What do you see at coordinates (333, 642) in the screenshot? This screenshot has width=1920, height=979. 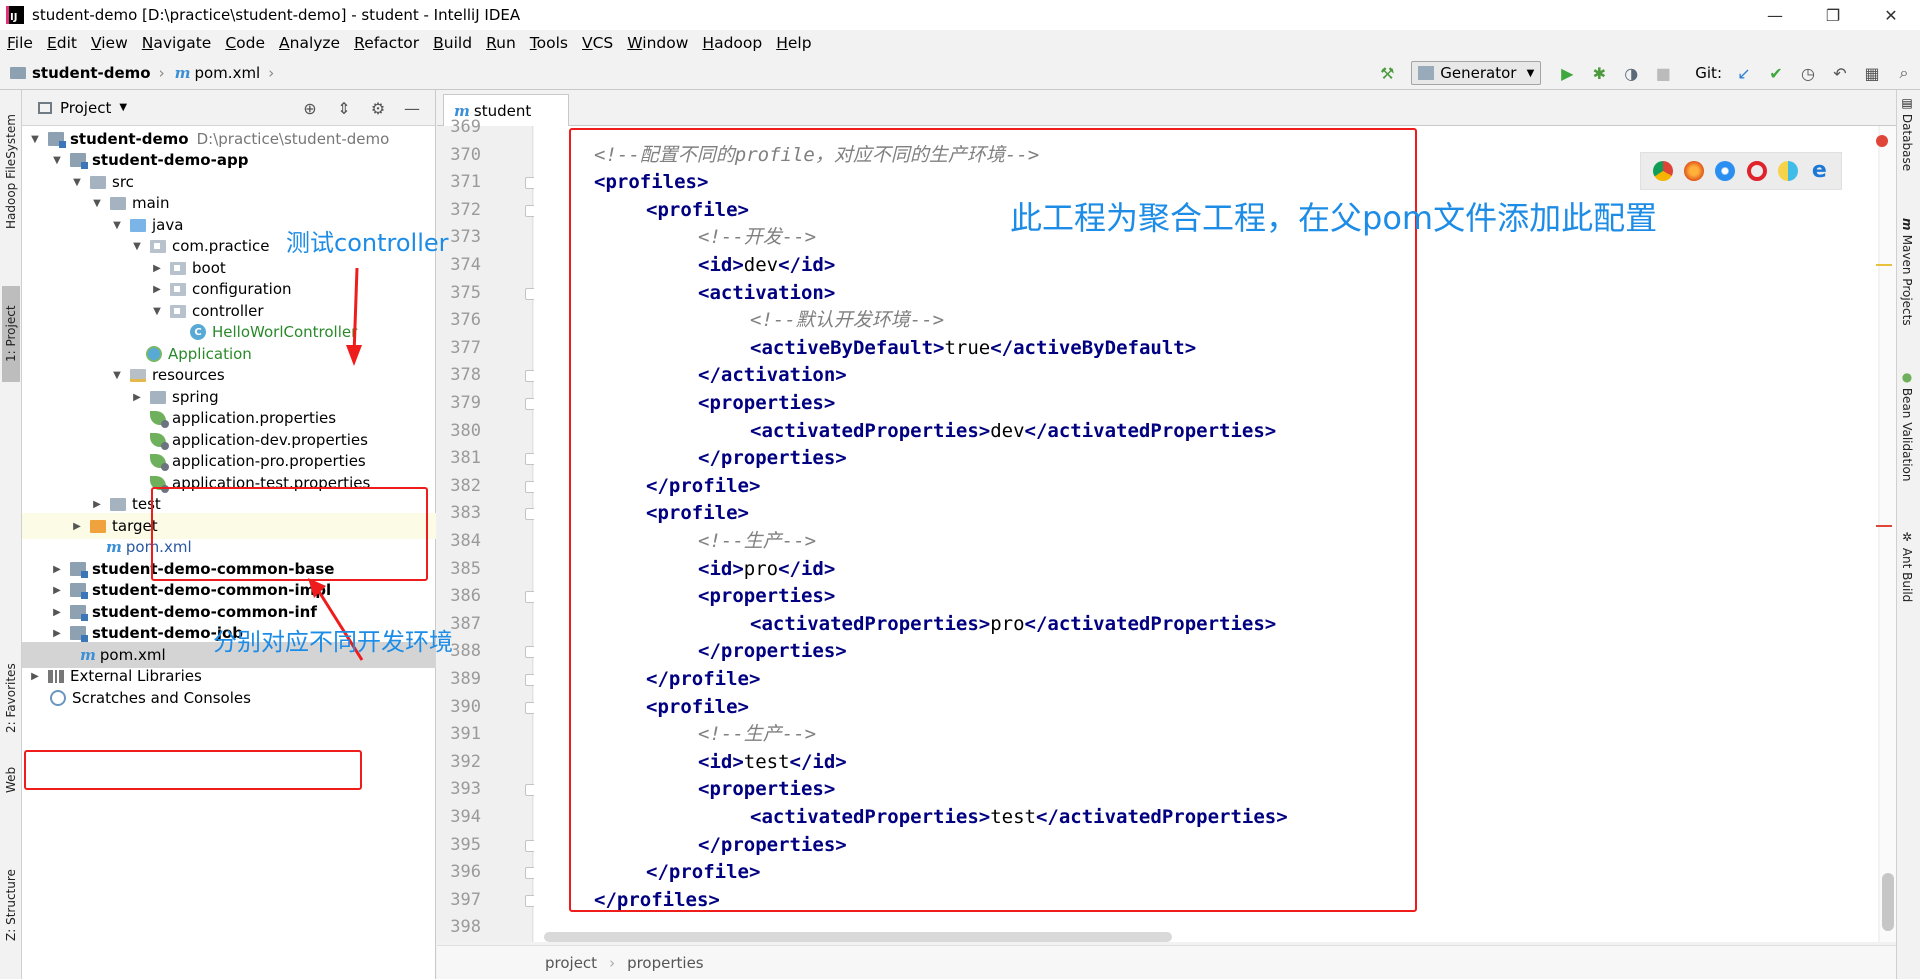 I see `annotation-env: 分别对应不同开发环境` at bounding box center [333, 642].